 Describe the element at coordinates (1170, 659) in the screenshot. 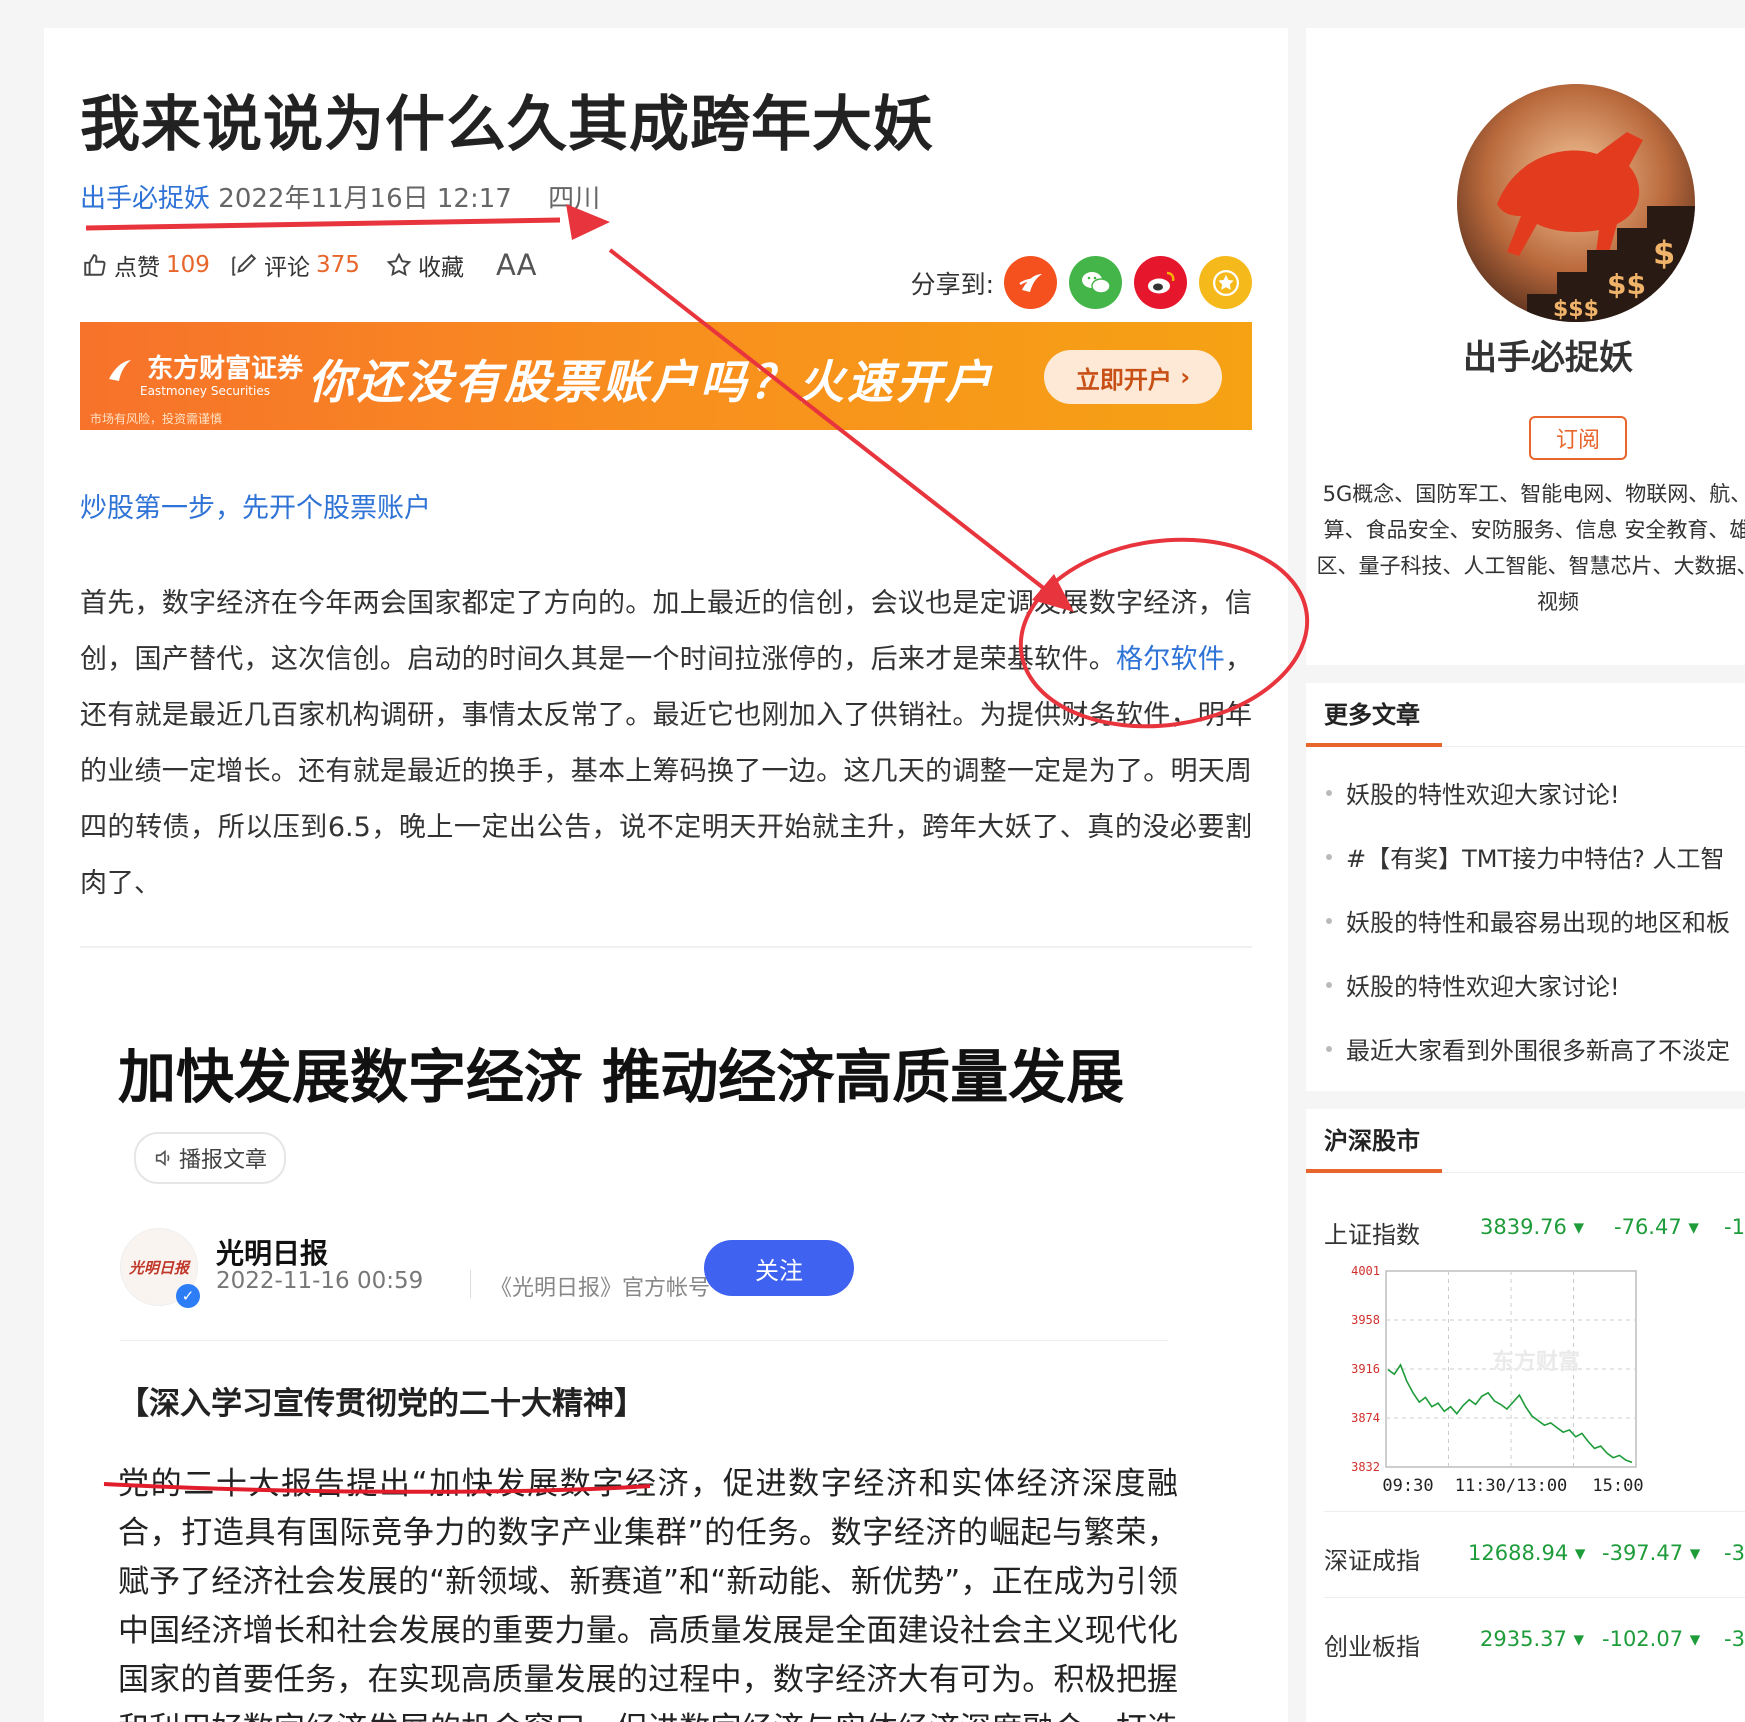

I see `stock-link: 格尔软件` at that location.